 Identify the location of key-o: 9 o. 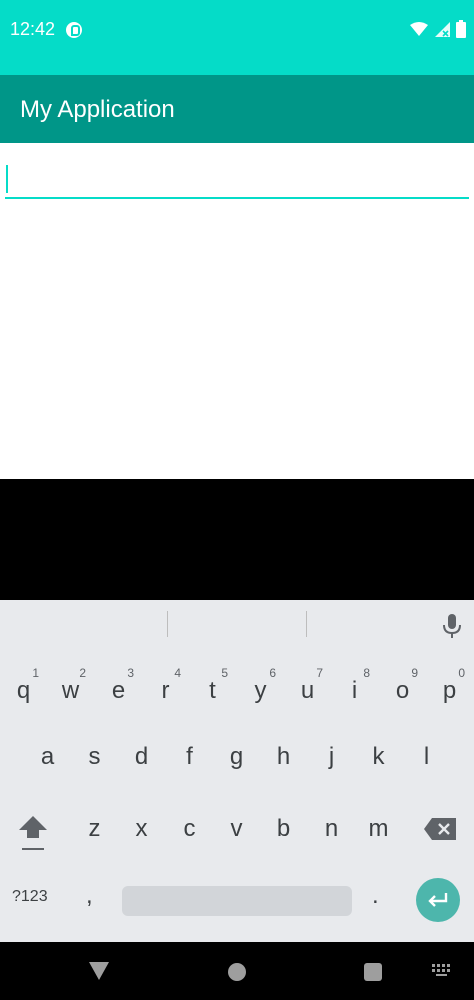
(402, 691).